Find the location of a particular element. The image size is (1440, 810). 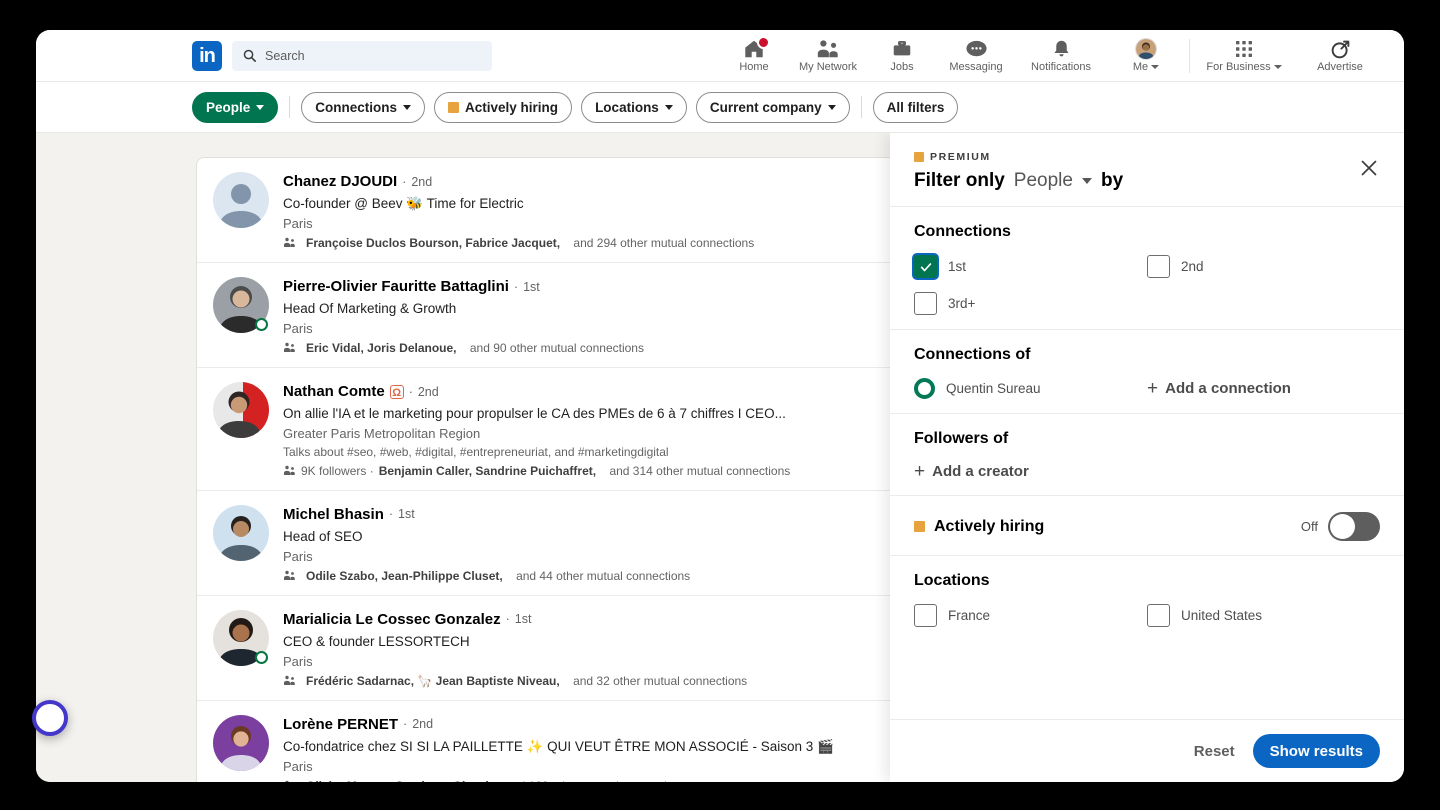

nav-item-messaging: Messaging is located at coordinates (976, 56).